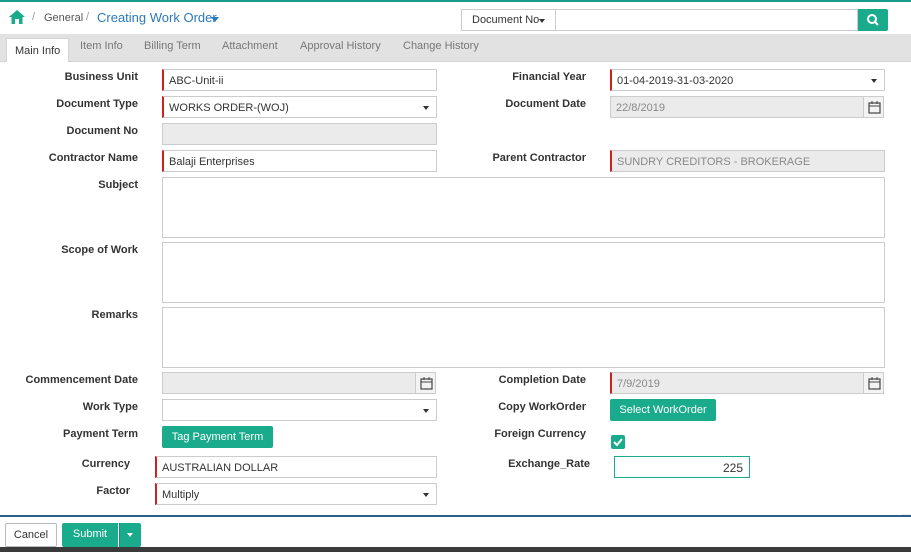 This screenshot has height=552, width=911. Describe the element at coordinates (682, 467) in the screenshot. I see `exchange-rate-input: 225` at that location.